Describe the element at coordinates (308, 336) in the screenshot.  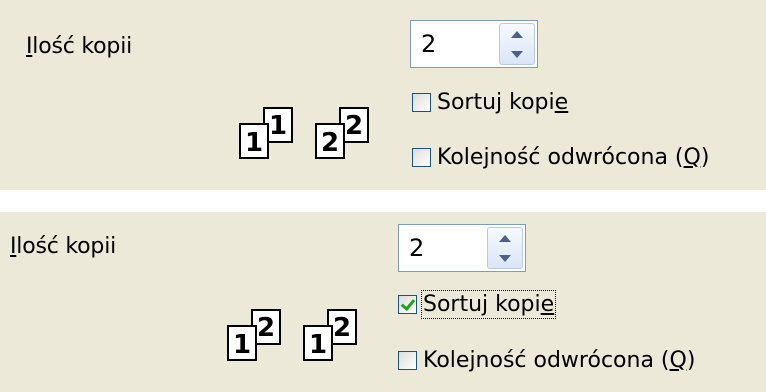
I see `collate-preview-icon: 2 1 2 1` at that location.